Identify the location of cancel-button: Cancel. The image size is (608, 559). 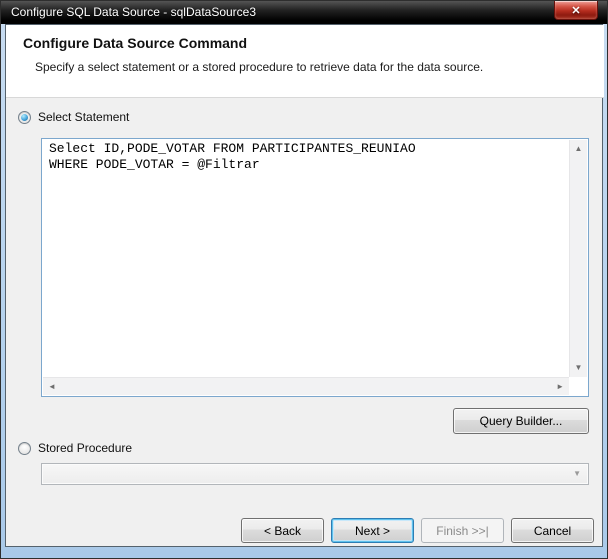
(552, 530).